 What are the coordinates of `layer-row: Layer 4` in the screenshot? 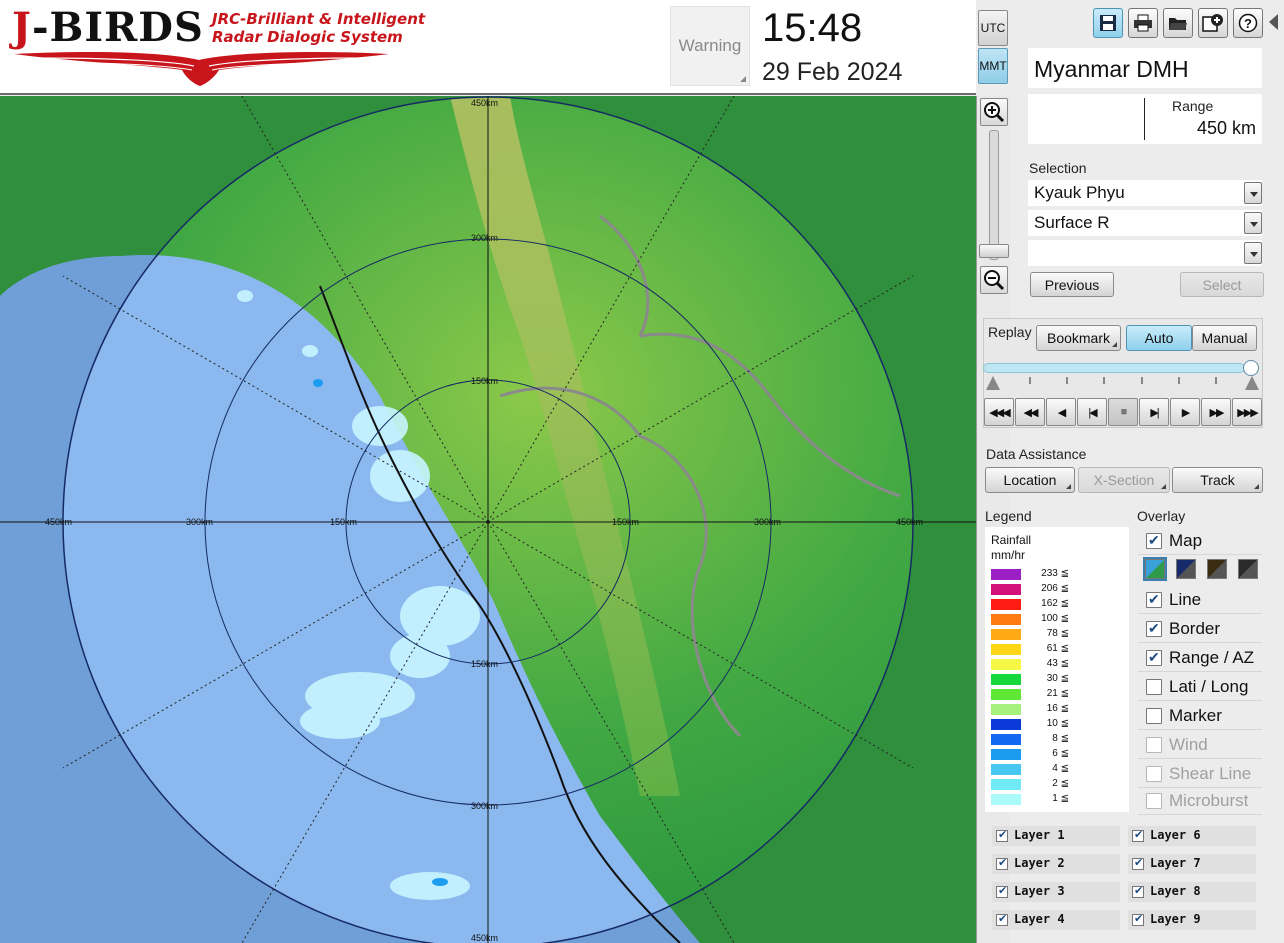 It's located at (1056, 920).